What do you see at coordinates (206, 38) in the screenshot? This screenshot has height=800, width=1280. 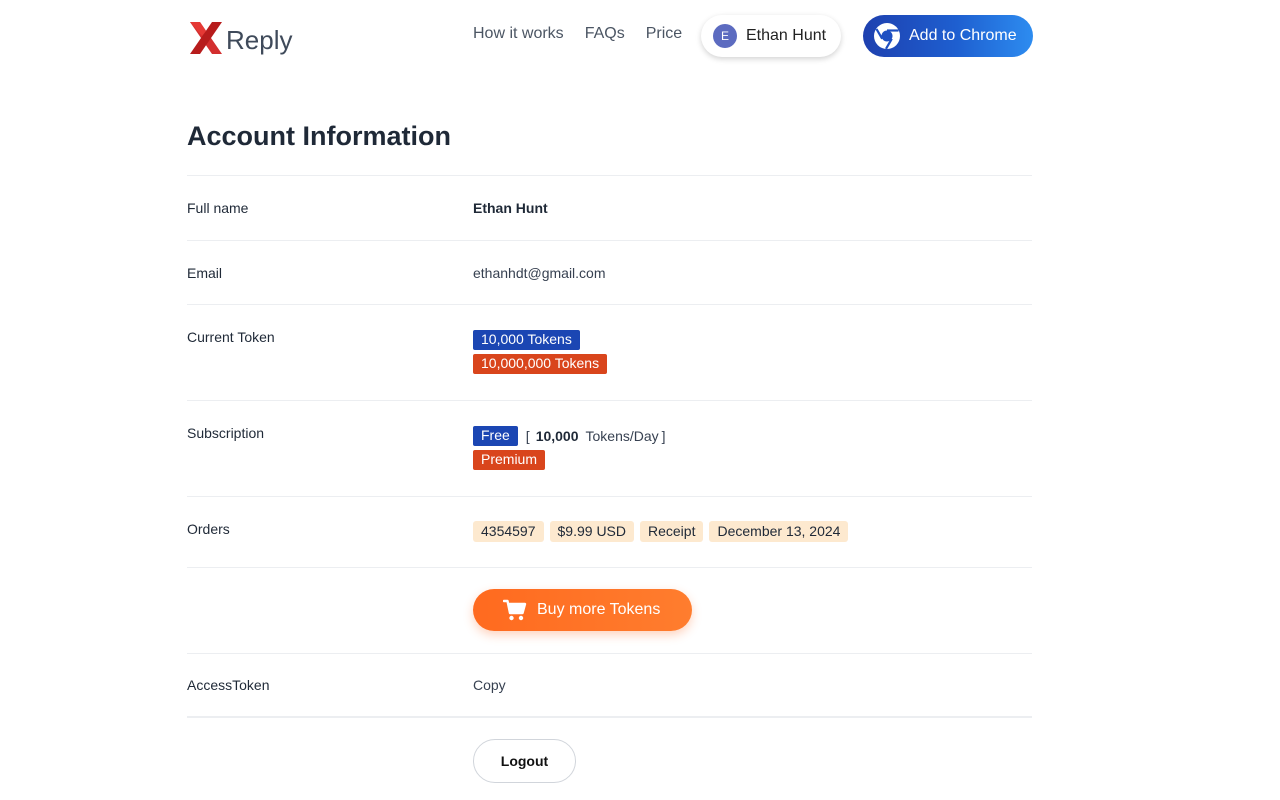 I see `x-logo-icon` at bounding box center [206, 38].